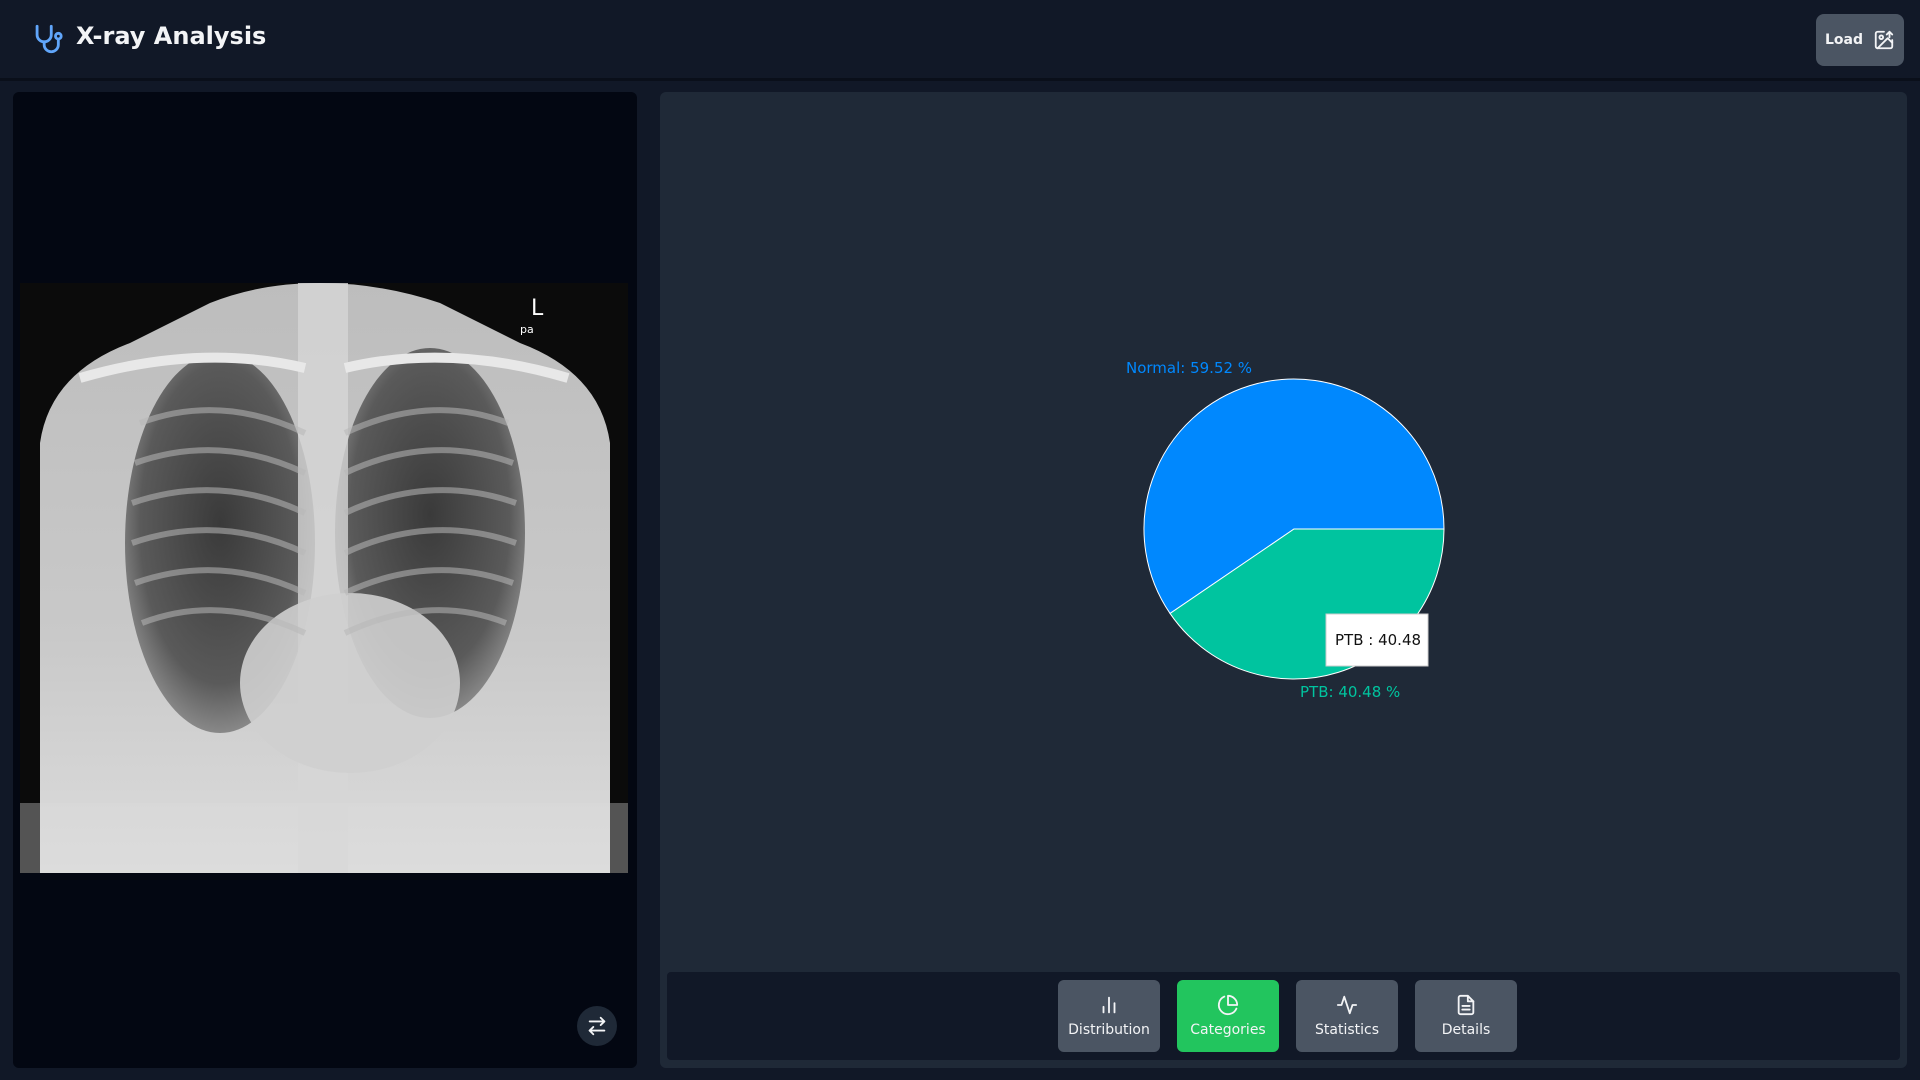 The height and width of the screenshot is (1080, 1920). I want to click on chart-tooltip: PTB : 40.48, so click(1377, 640).